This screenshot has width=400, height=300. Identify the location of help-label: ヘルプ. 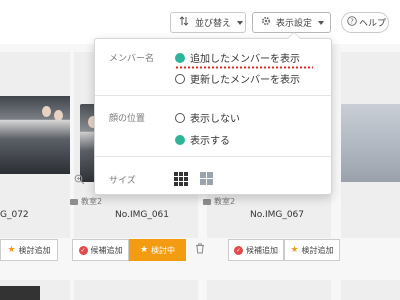
(373, 24).